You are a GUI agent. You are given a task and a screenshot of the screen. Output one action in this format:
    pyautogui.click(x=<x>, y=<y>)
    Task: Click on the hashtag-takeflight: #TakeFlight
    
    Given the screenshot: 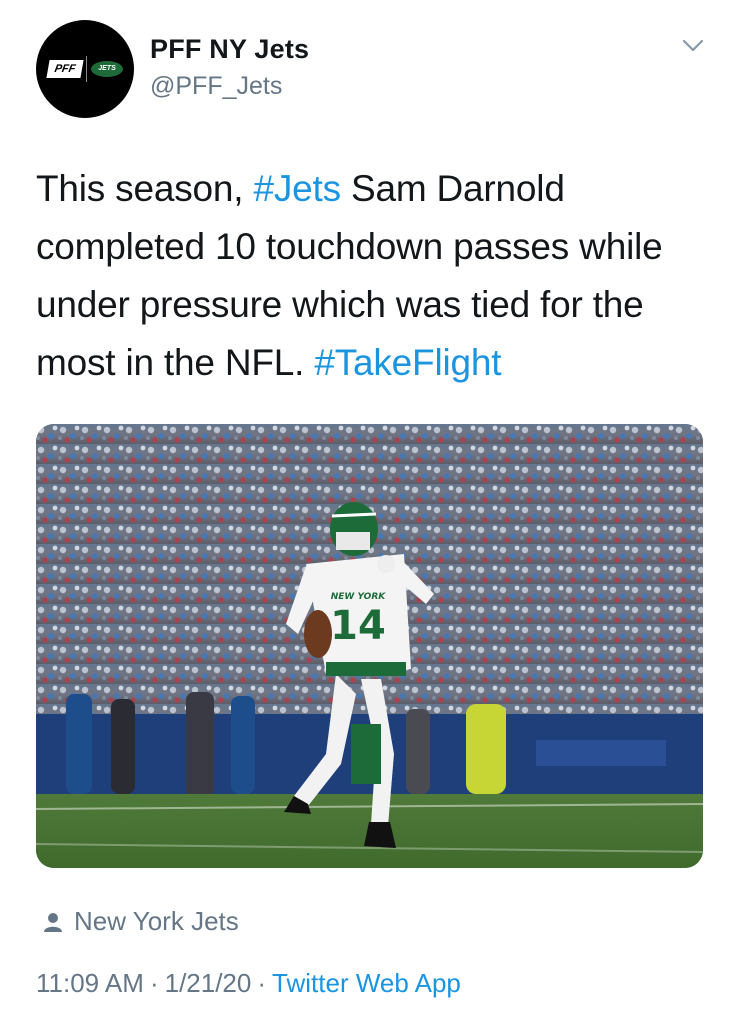 What is the action you would take?
    pyautogui.click(x=407, y=362)
    